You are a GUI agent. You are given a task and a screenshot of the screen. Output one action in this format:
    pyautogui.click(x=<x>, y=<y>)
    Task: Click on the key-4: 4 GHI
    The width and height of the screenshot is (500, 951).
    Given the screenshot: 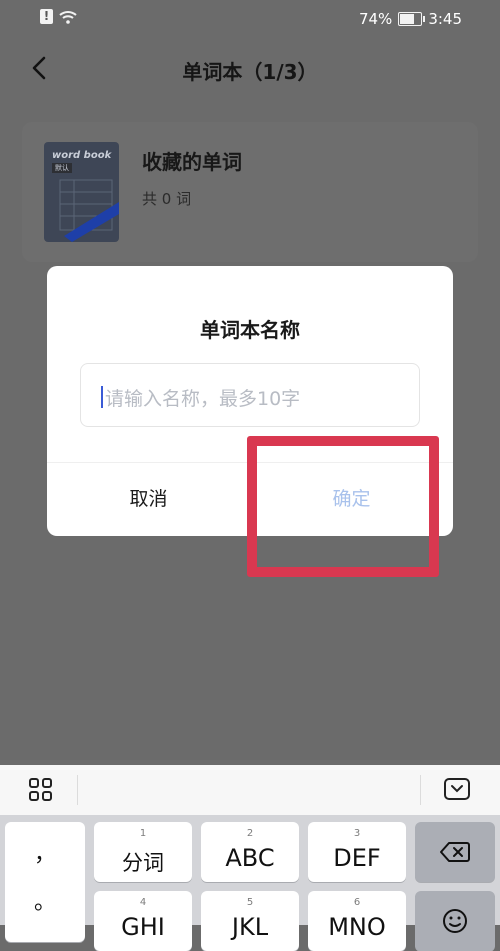 What is the action you would take?
    pyautogui.click(x=143, y=921)
    